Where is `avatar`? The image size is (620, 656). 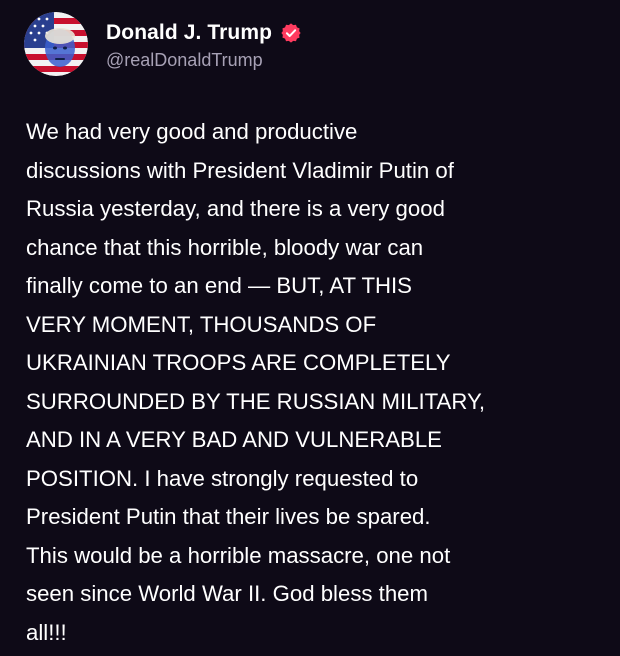
avatar is located at coordinates (56, 44).